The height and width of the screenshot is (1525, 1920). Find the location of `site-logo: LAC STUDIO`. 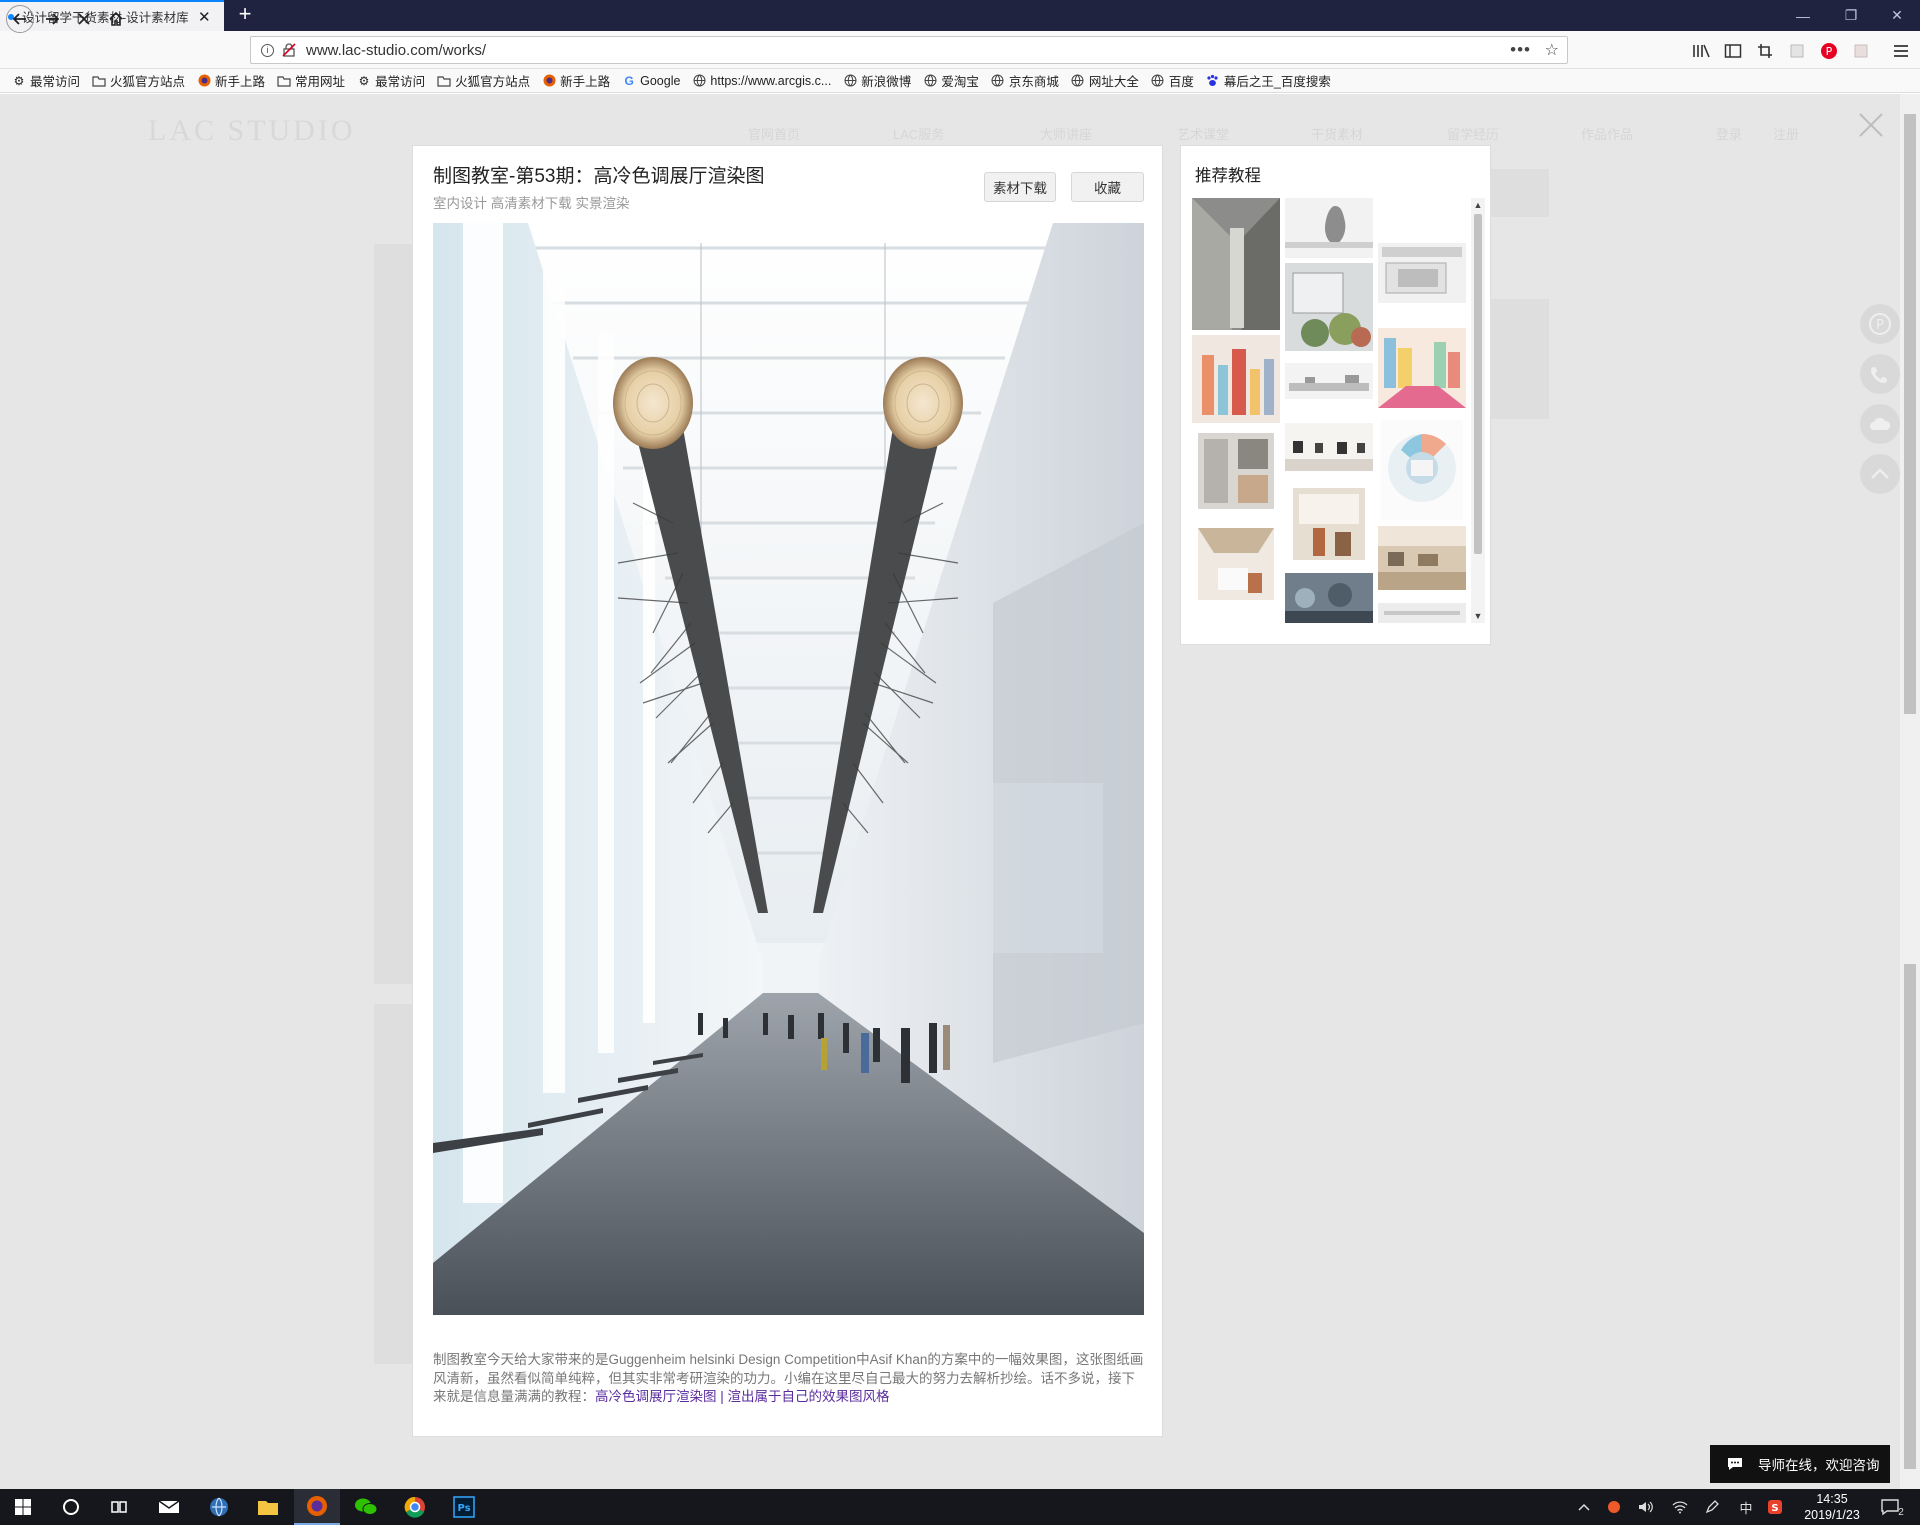

site-logo: LAC STUDIO is located at coordinates (252, 131).